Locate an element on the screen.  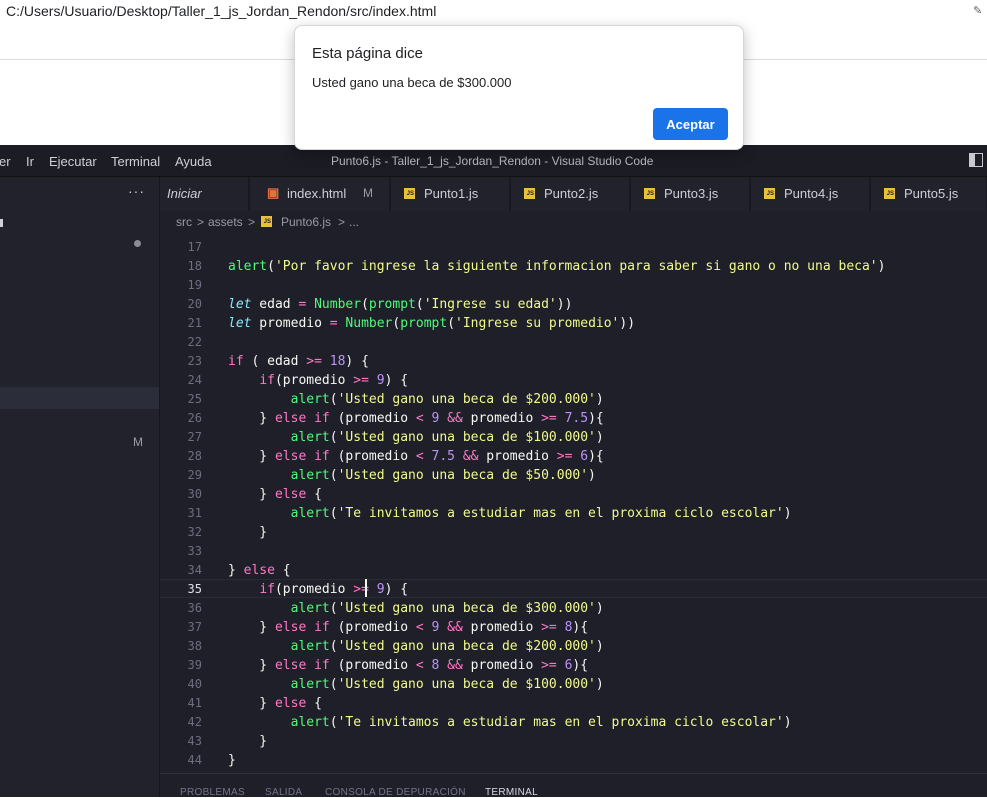
more-actions-icon: ··· is located at coordinates (136, 191).